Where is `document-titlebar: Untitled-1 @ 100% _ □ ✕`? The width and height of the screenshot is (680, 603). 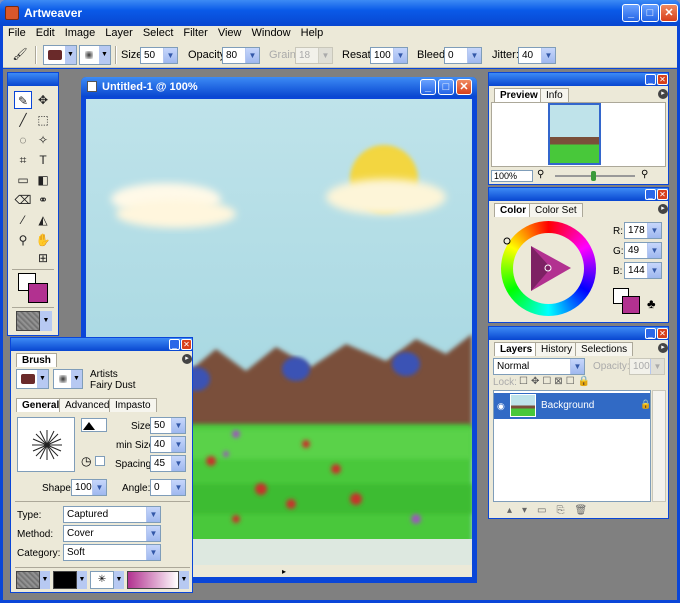
document-titlebar: Untitled-1 @ 100% _ □ ✕ is located at coordinates (279, 87).